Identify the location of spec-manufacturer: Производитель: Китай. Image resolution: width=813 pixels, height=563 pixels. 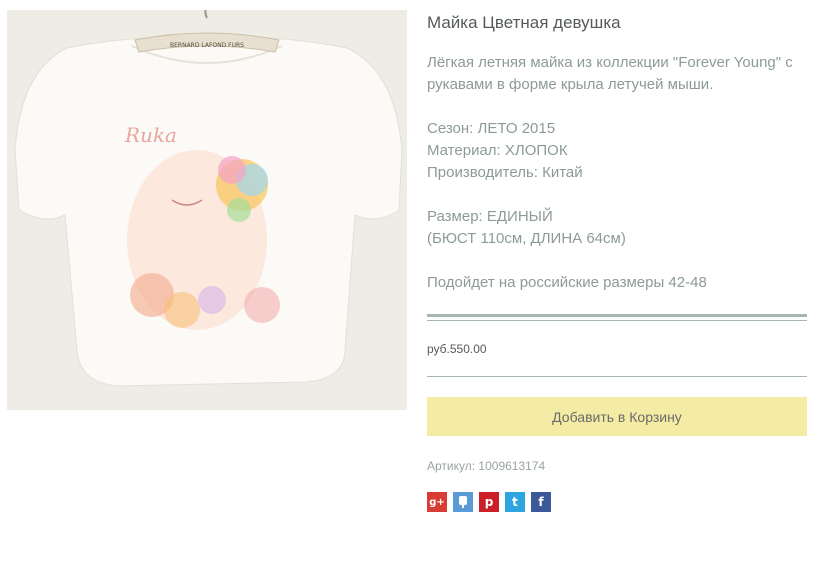
(505, 172).